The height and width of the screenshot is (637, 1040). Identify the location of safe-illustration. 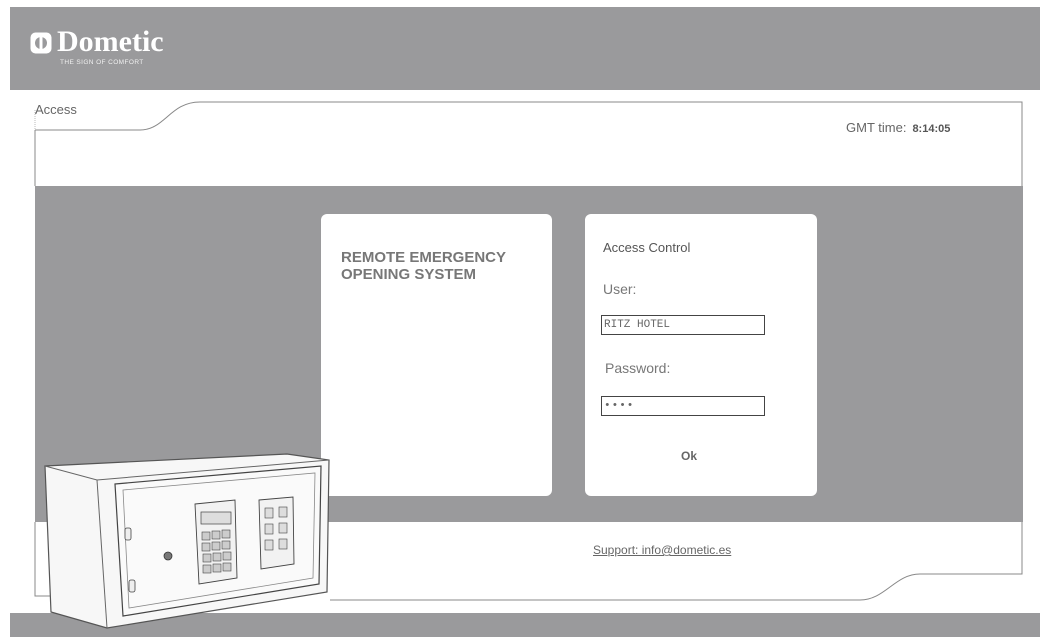
(187, 541).